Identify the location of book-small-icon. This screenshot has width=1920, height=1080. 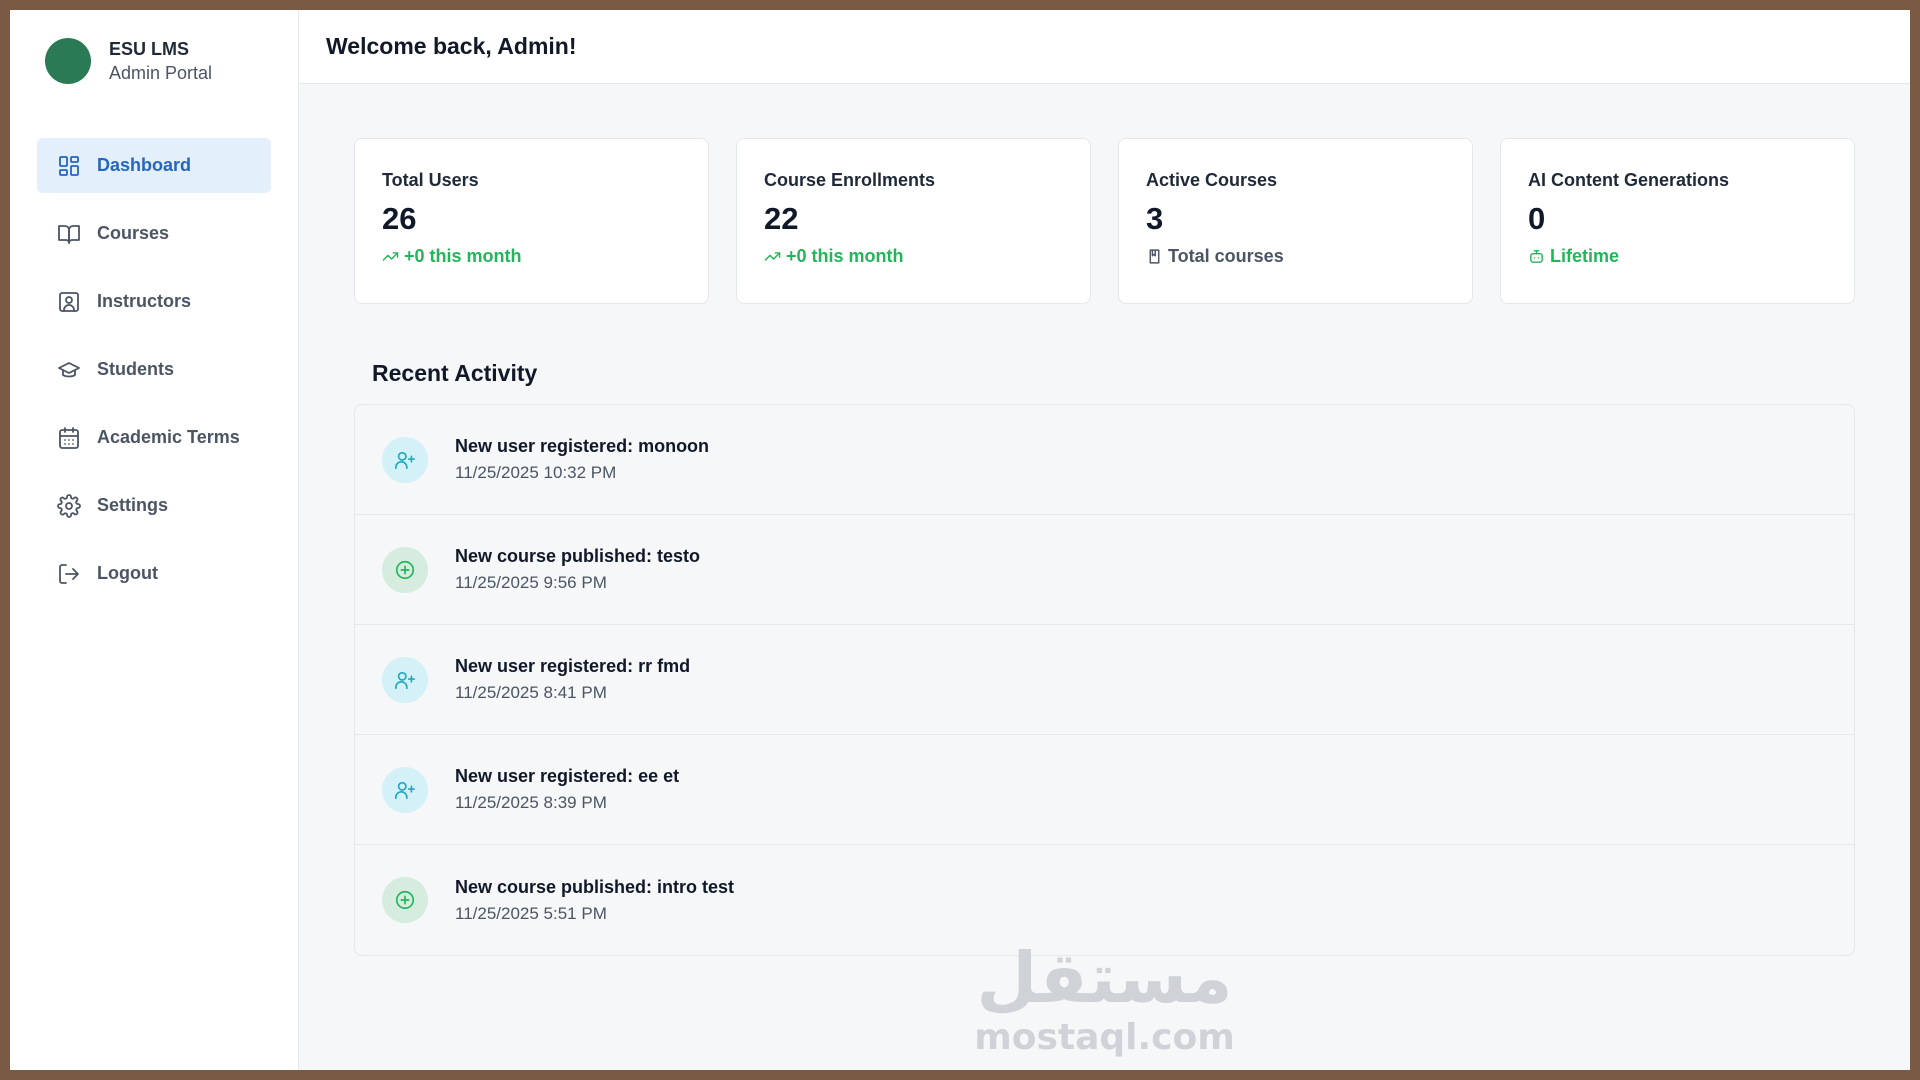
(1154, 256).